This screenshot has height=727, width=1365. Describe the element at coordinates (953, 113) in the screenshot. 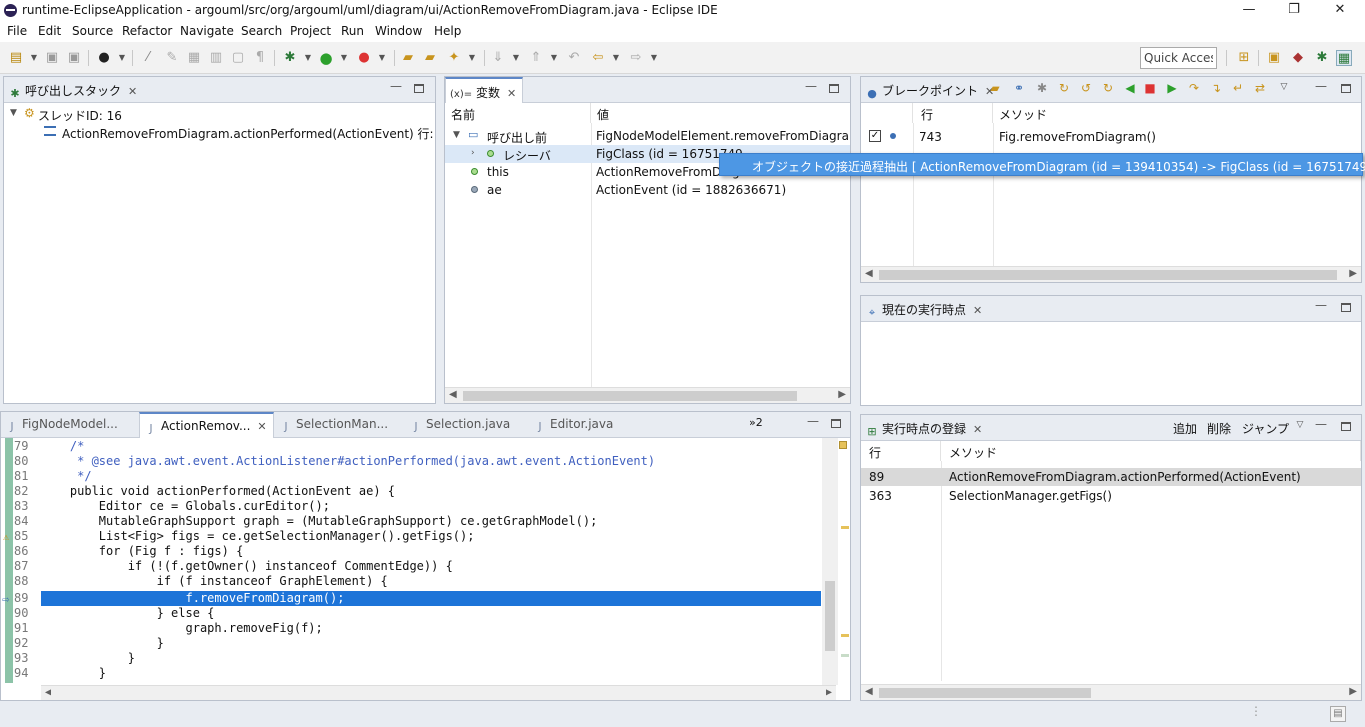

I see `column-header-line: 行` at that location.